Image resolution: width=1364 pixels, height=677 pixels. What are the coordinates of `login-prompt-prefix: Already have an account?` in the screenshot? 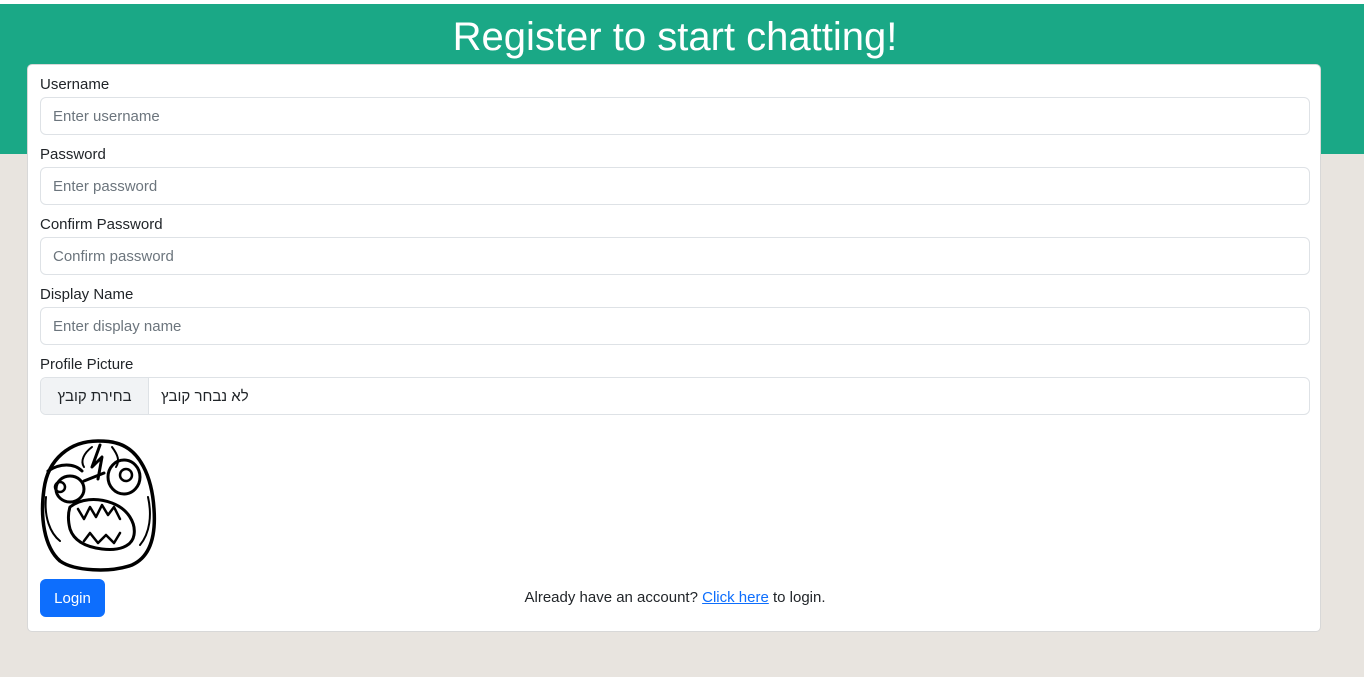 It's located at (613, 597).